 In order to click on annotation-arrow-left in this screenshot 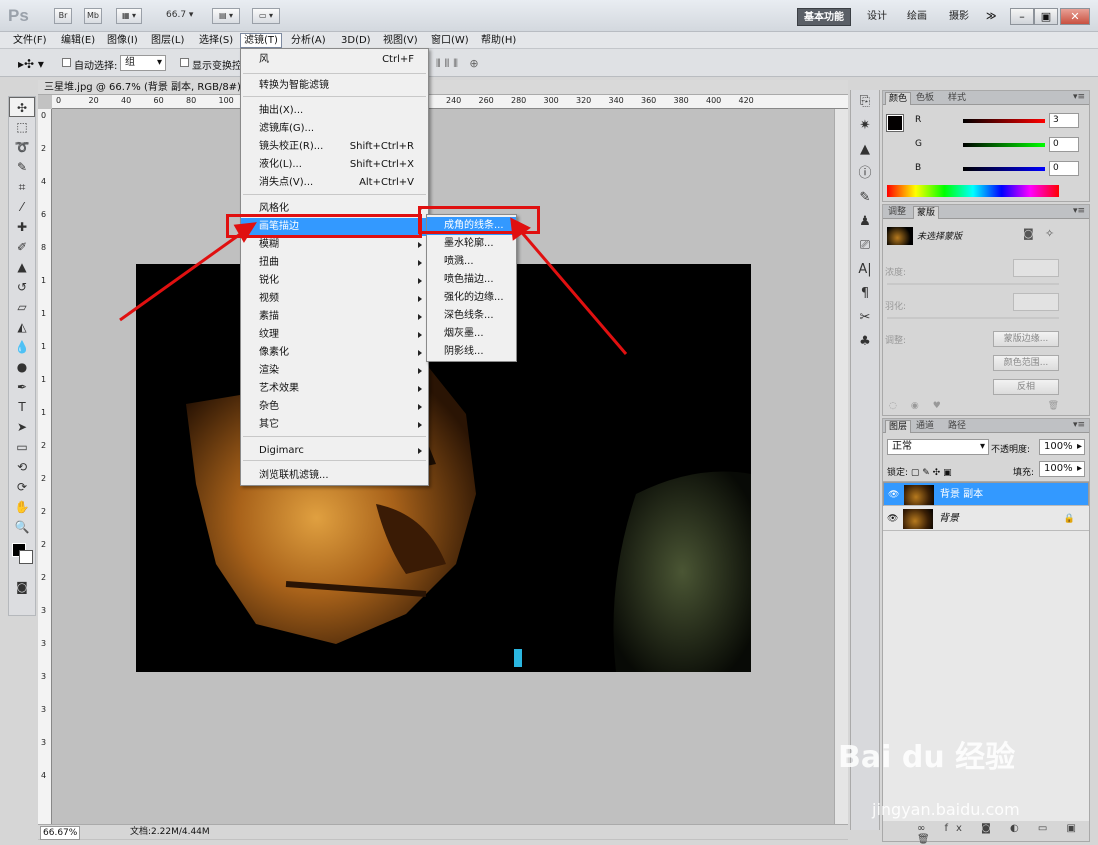, I will do `click(188, 272)`.